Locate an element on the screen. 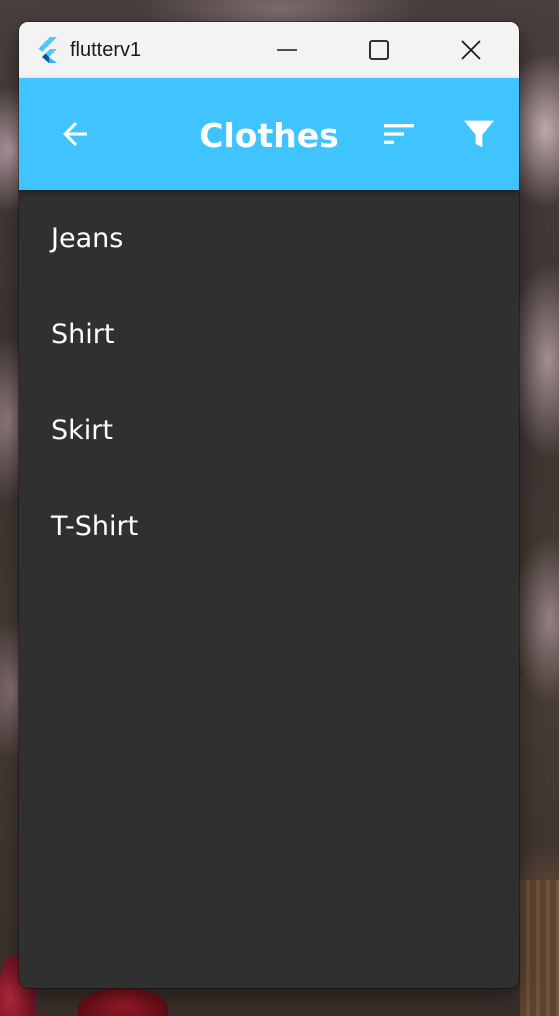  close-window-button is located at coordinates (471, 50).